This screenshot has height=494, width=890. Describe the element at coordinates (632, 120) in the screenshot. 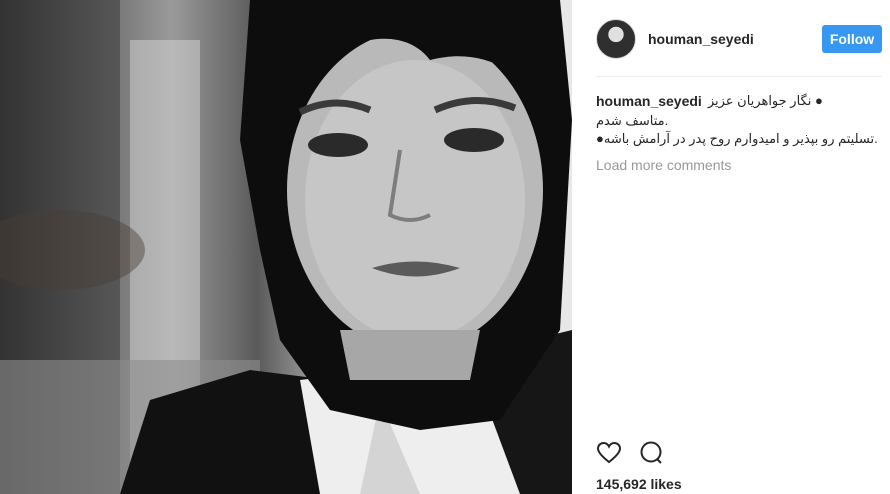

I see `caption-text-line2: .متاسف شدم` at that location.